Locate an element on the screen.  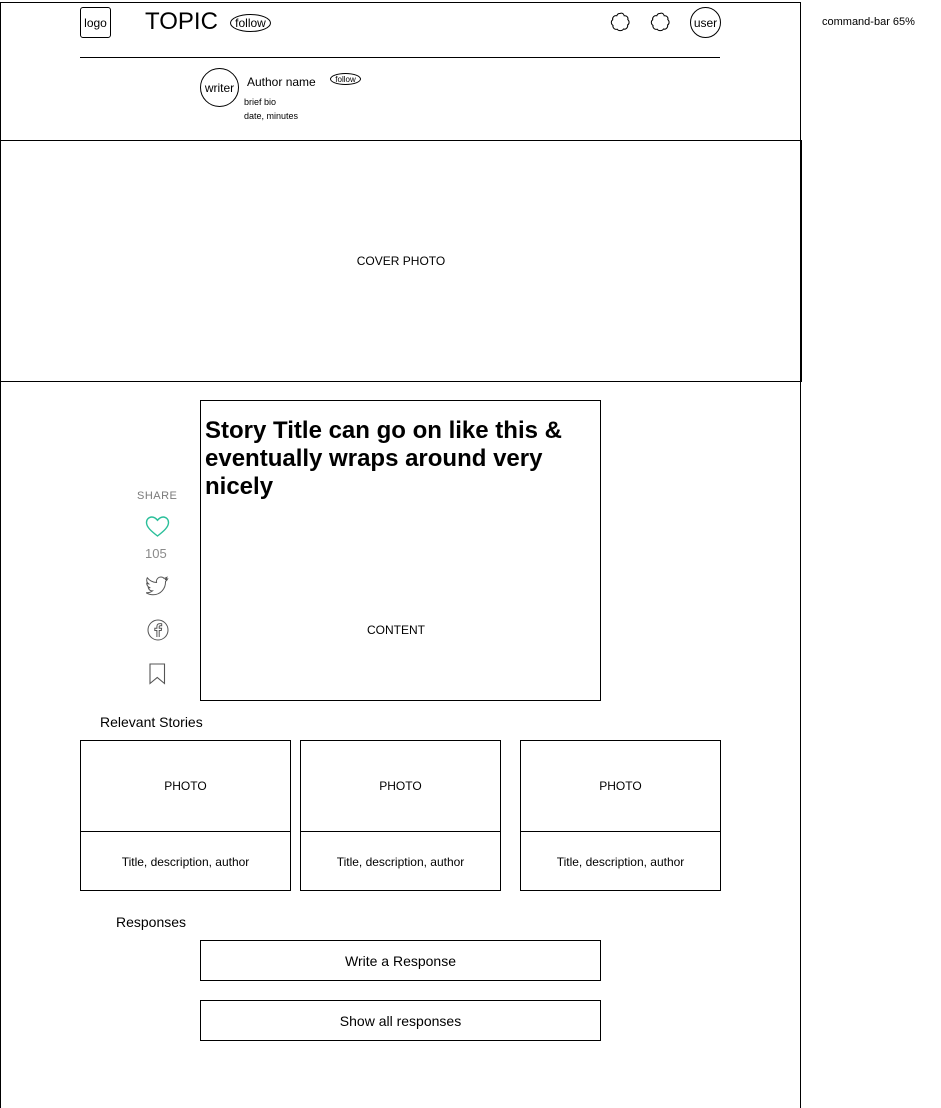
frame-top-border is located at coordinates (400, 2).